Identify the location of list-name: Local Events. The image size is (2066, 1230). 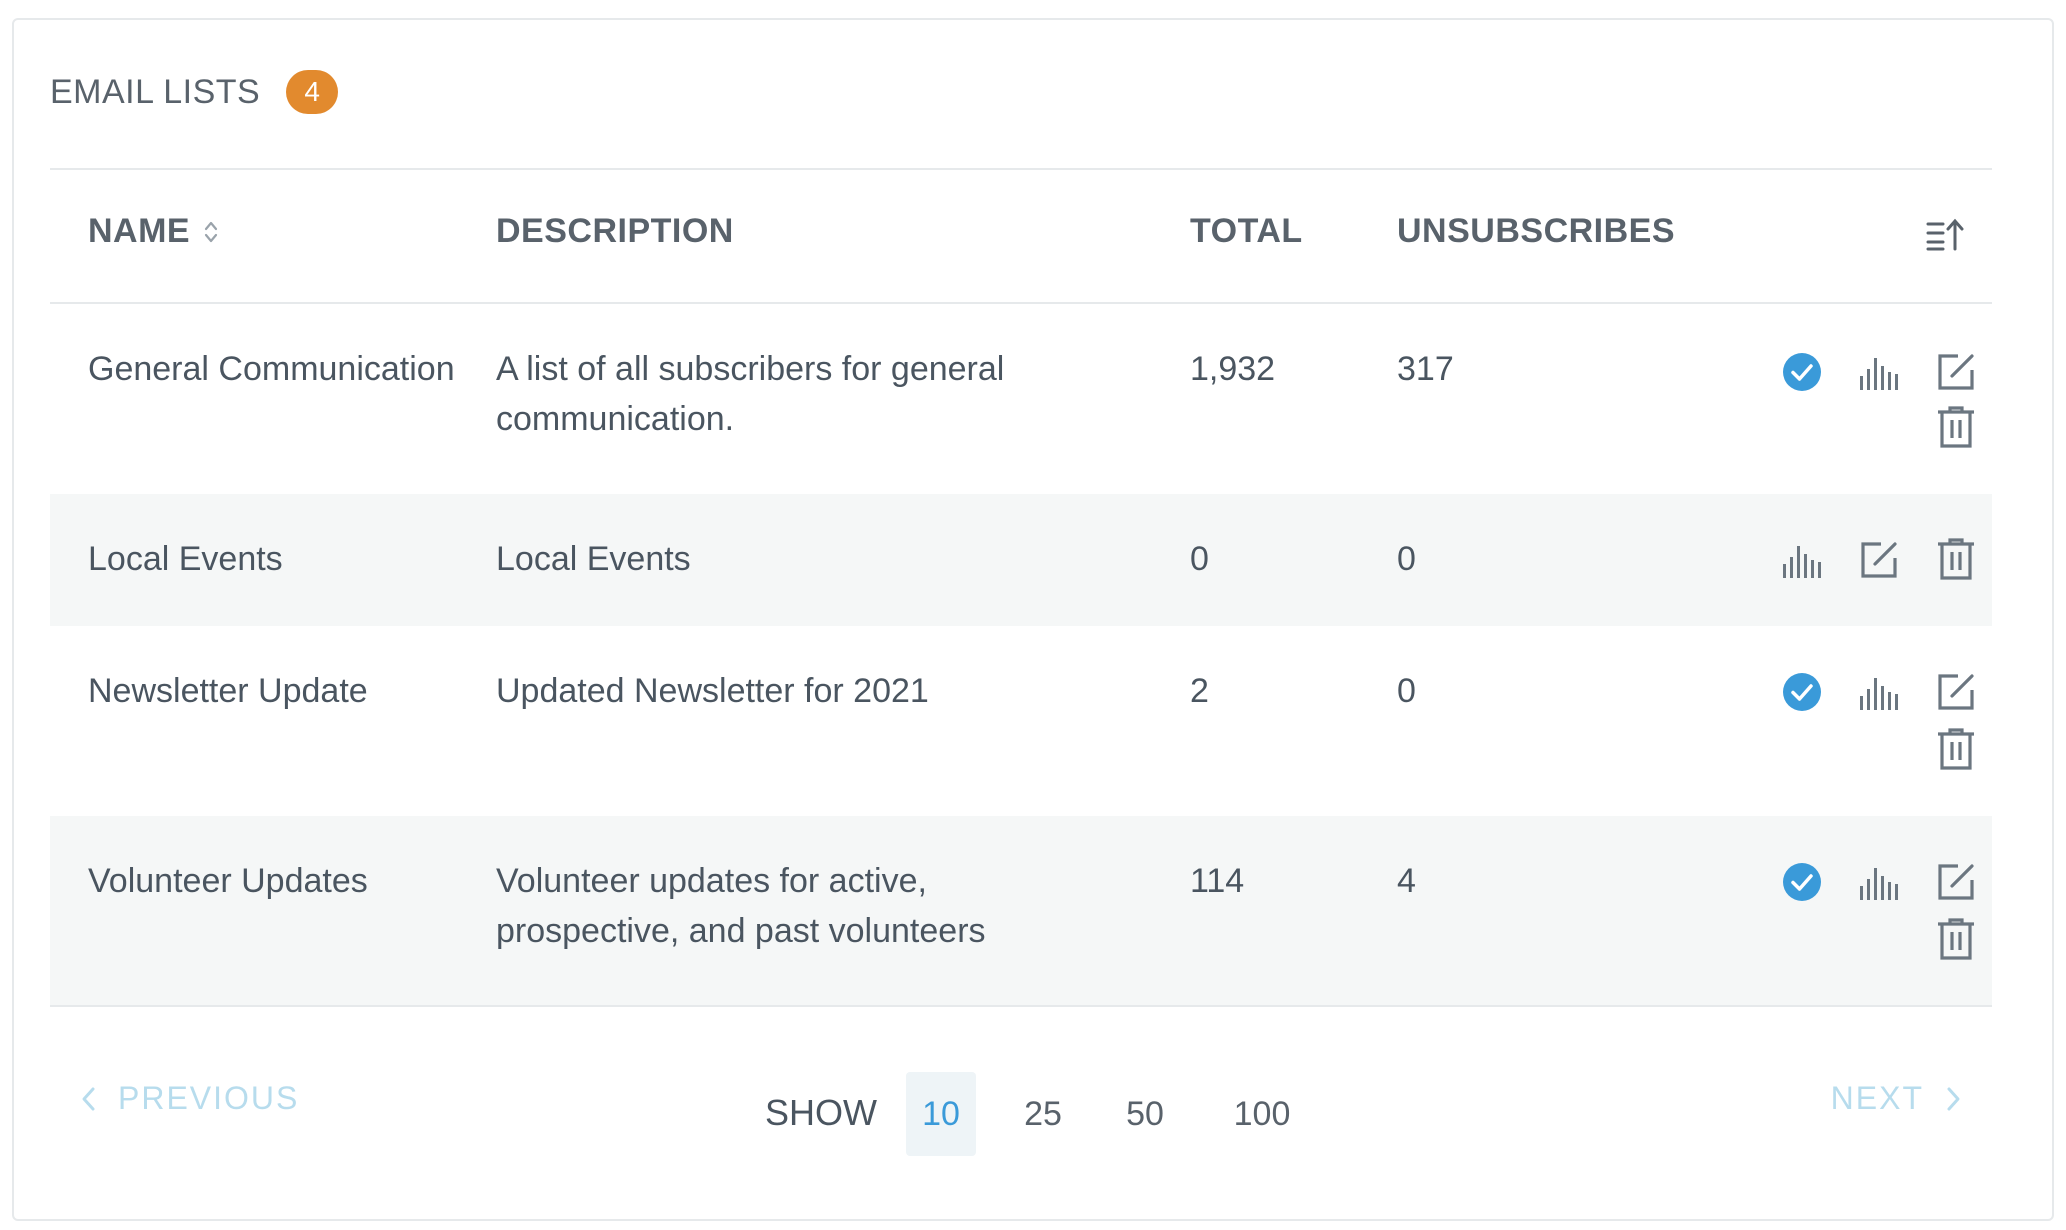
(273, 559).